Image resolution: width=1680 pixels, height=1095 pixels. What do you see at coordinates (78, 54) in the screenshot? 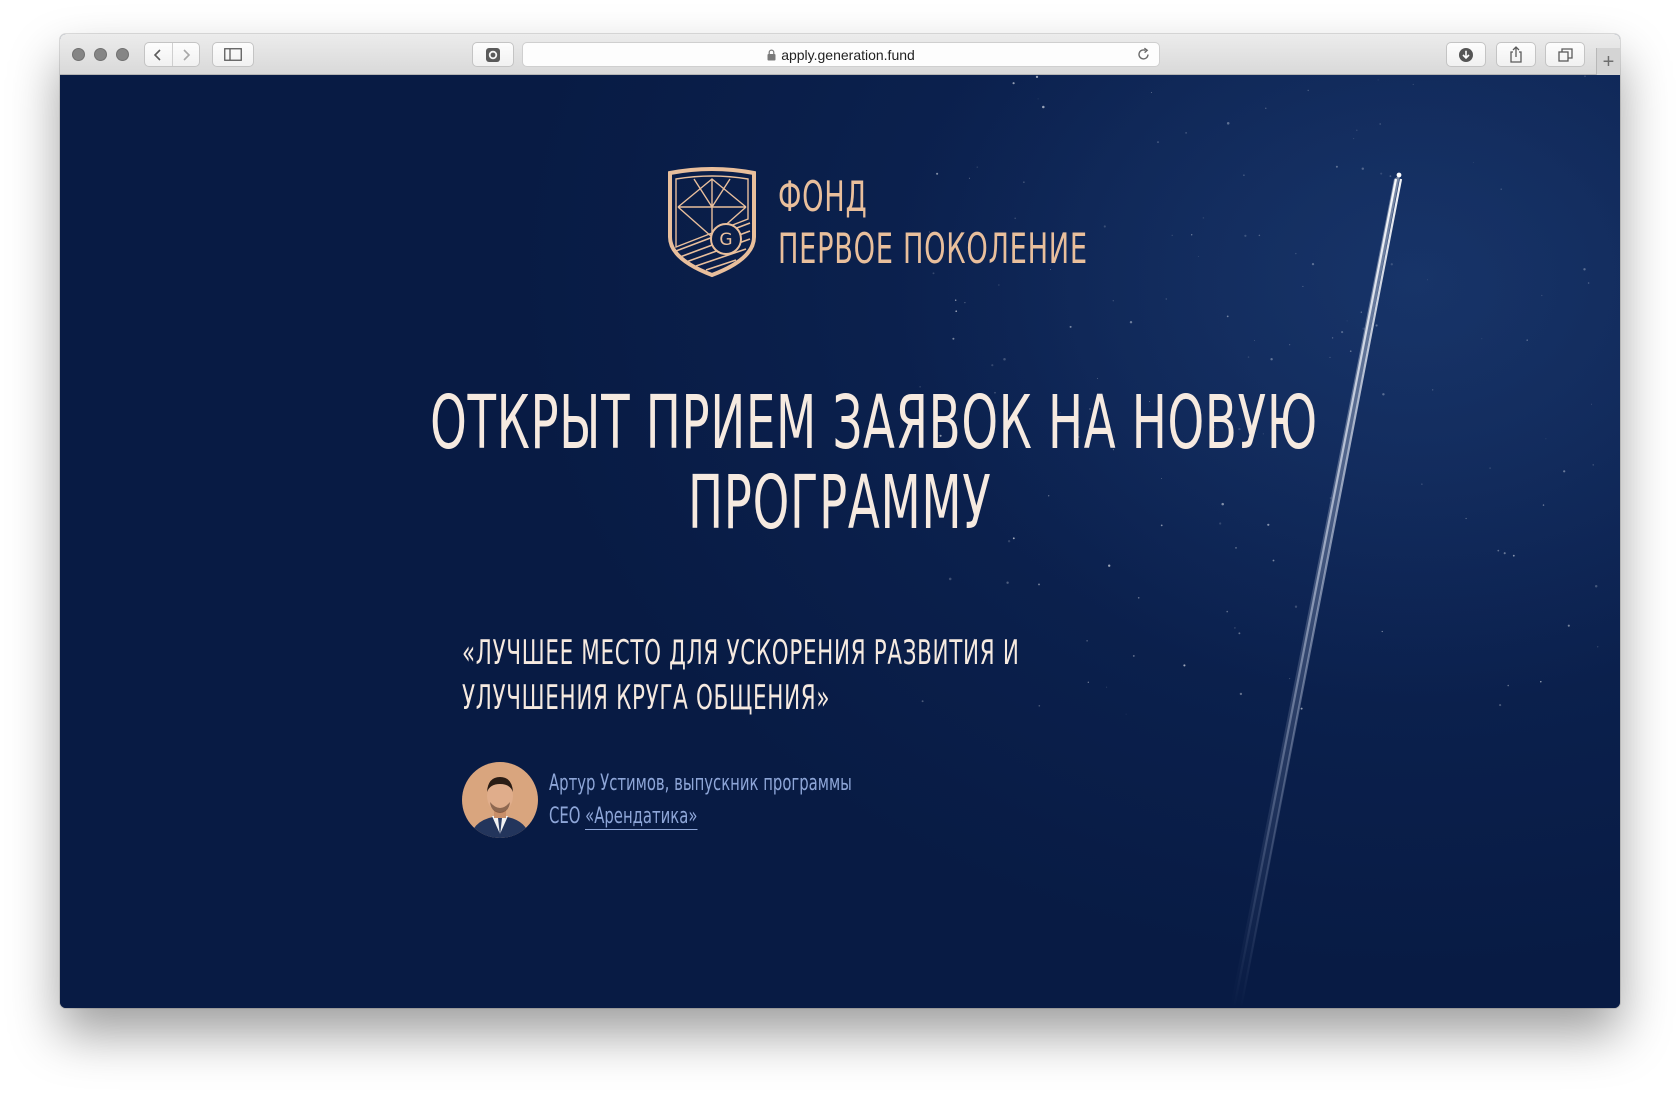
I see `close-window-icon` at bounding box center [78, 54].